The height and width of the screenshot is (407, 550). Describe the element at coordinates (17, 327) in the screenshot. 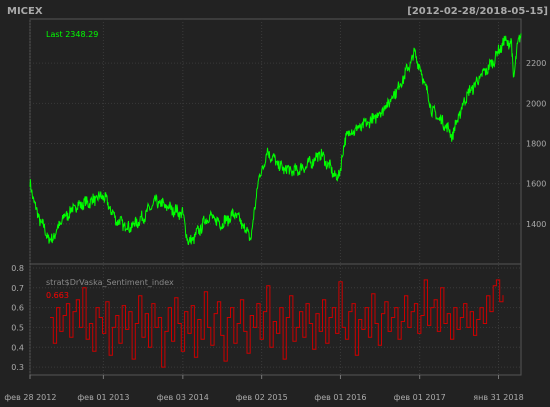

I see `sentiment-y-tick-label: 0.5` at that location.